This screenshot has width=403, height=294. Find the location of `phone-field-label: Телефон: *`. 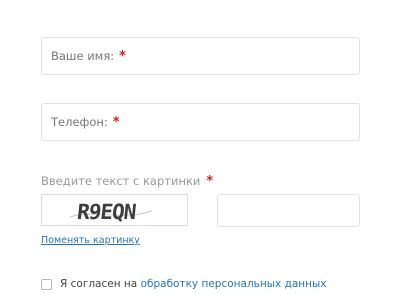

phone-field-label: Телефон: * is located at coordinates (85, 122).